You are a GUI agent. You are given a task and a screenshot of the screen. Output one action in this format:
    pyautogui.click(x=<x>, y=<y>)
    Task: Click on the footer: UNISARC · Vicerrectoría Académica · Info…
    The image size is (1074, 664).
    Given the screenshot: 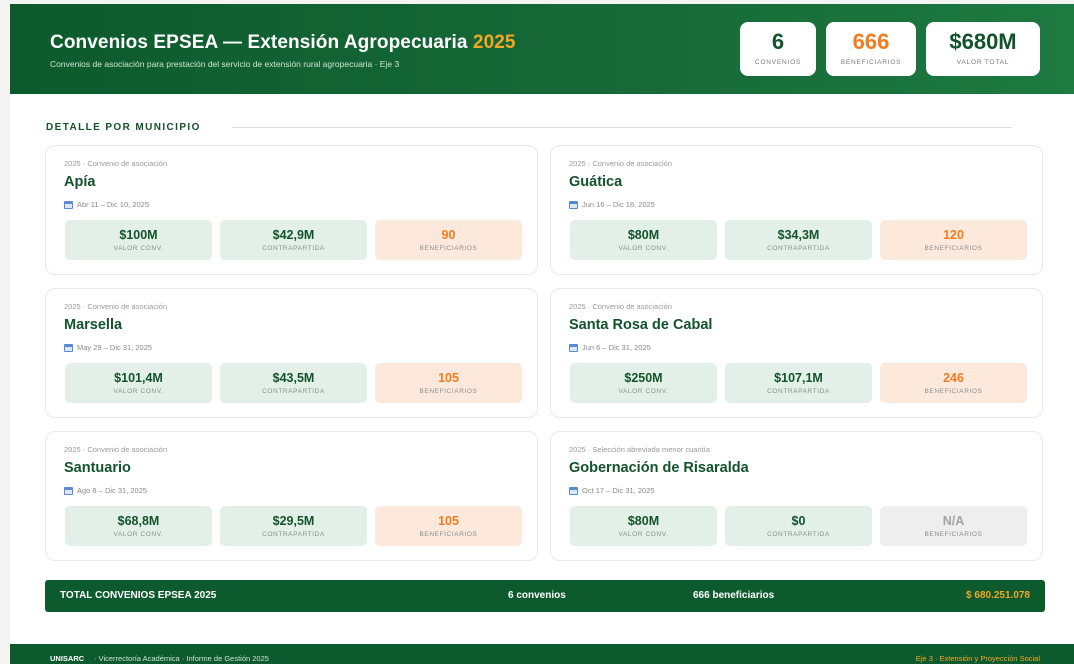 What is the action you would take?
    pyautogui.click(x=542, y=654)
    